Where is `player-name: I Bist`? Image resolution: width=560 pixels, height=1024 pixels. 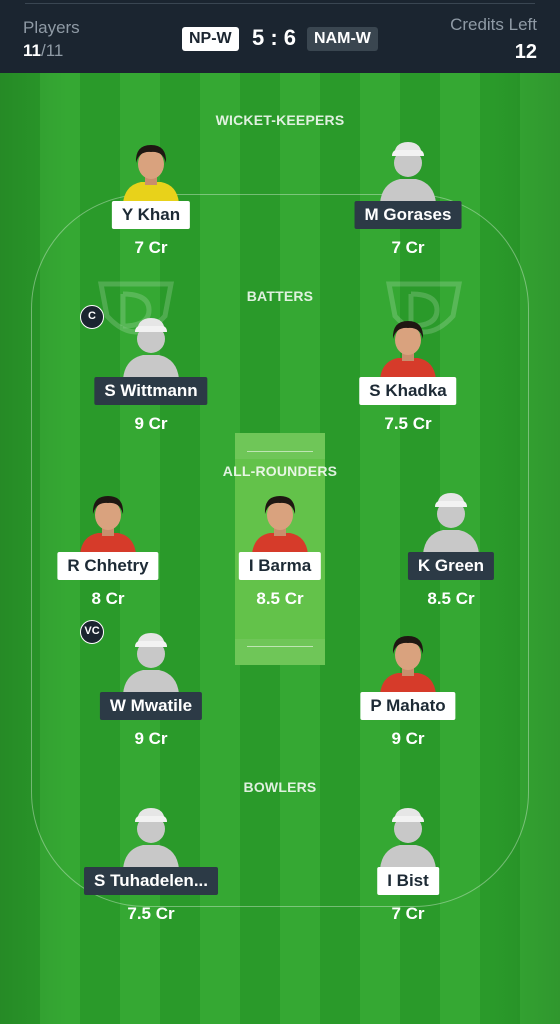 player-name: I Bist is located at coordinates (408, 881).